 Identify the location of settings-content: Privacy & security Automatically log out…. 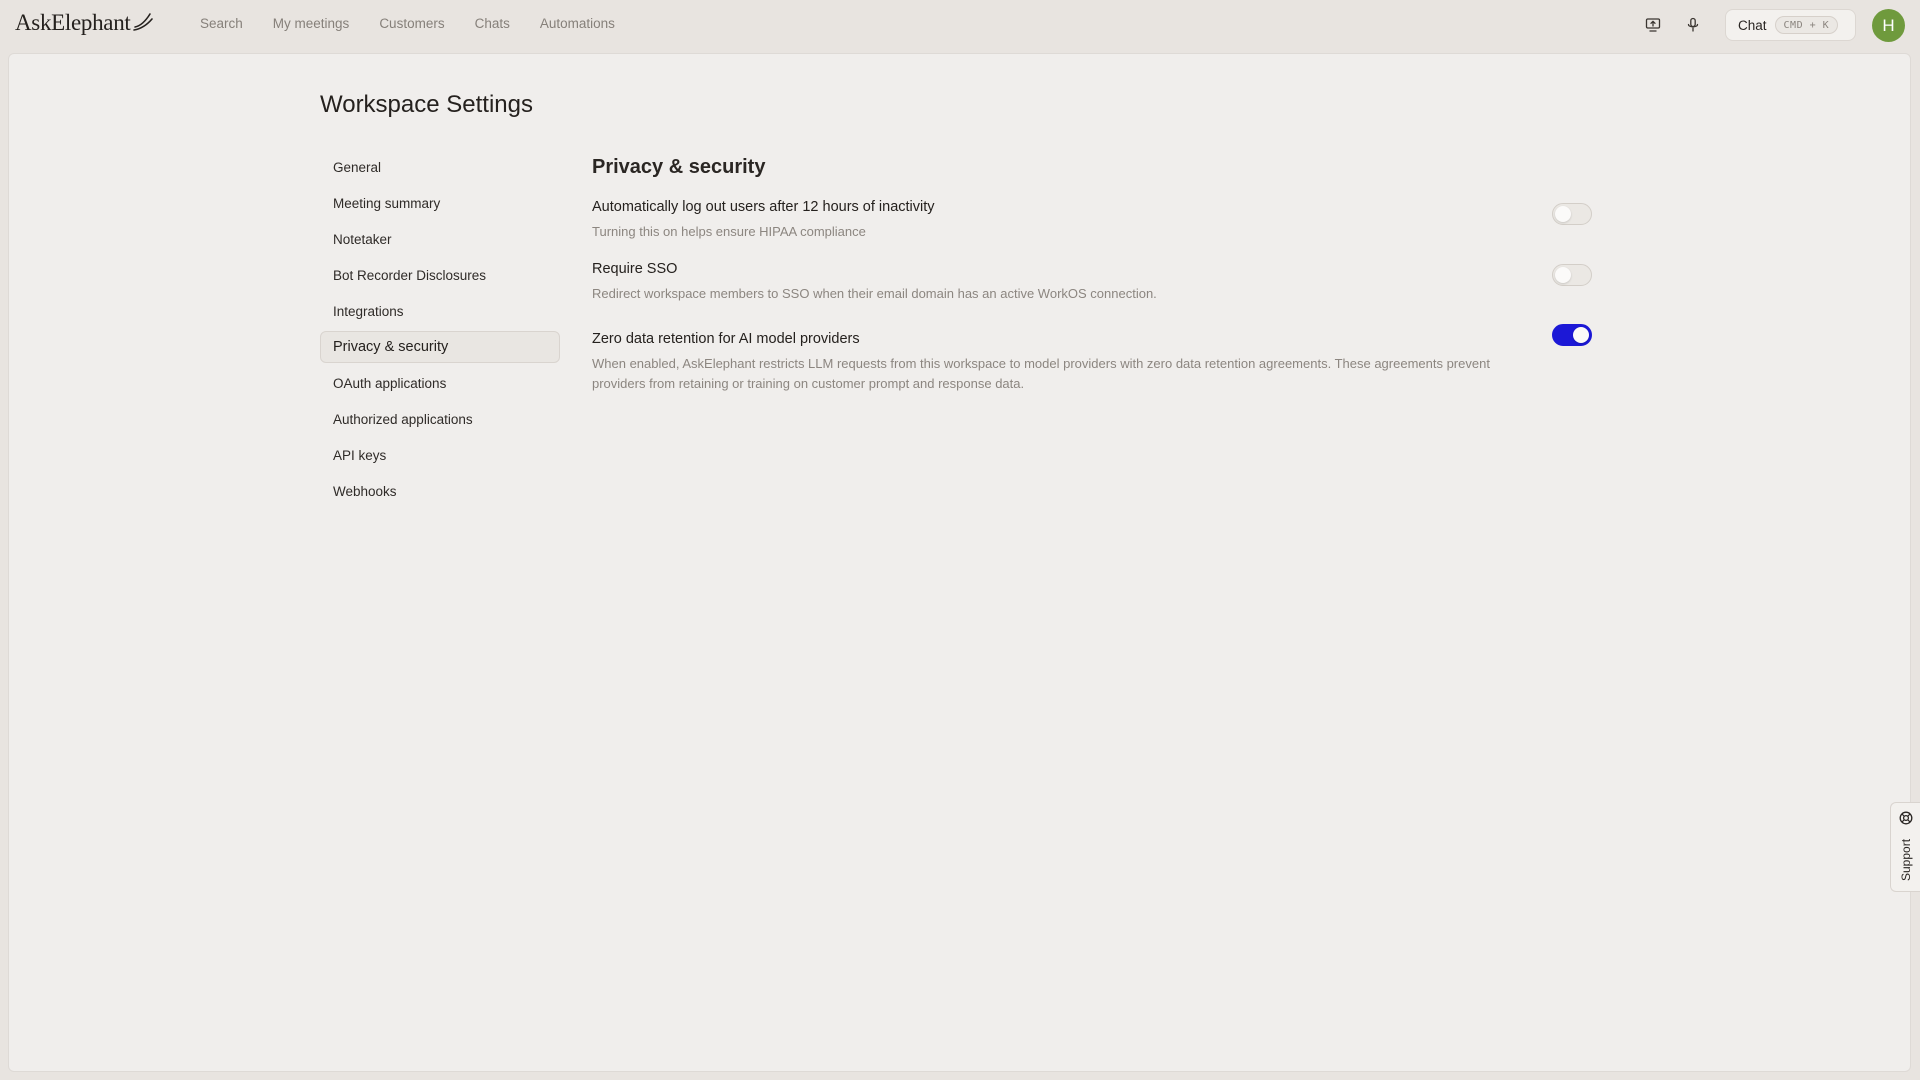
(1092, 272).